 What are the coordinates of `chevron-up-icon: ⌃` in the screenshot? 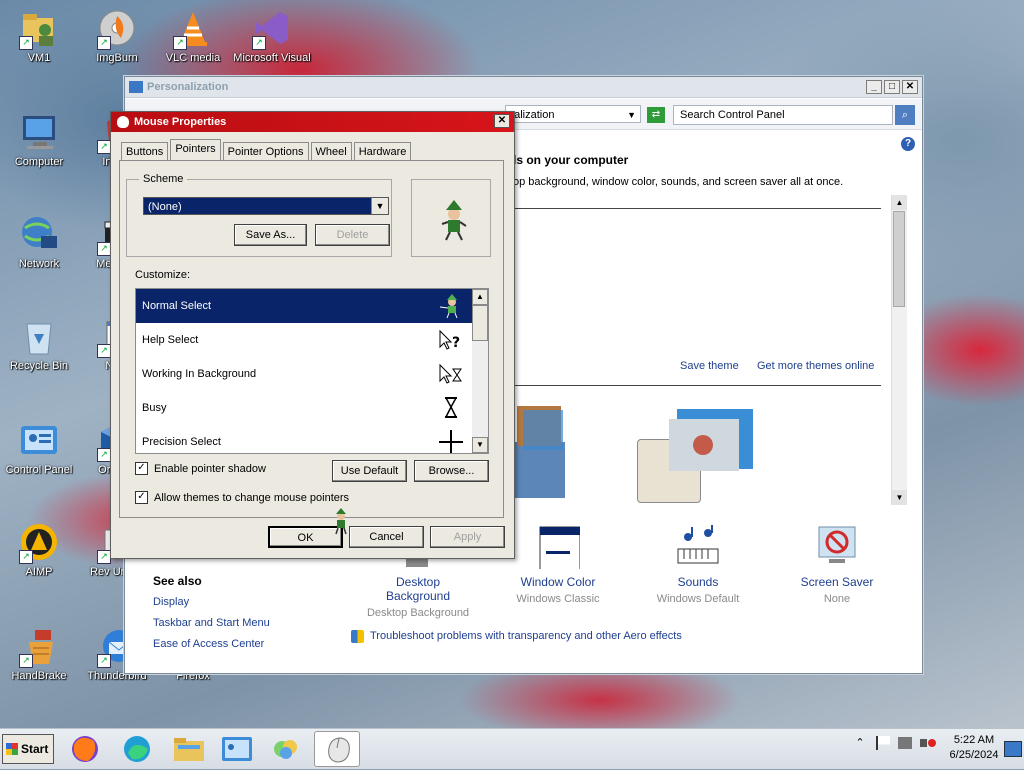 It's located at (860, 743).